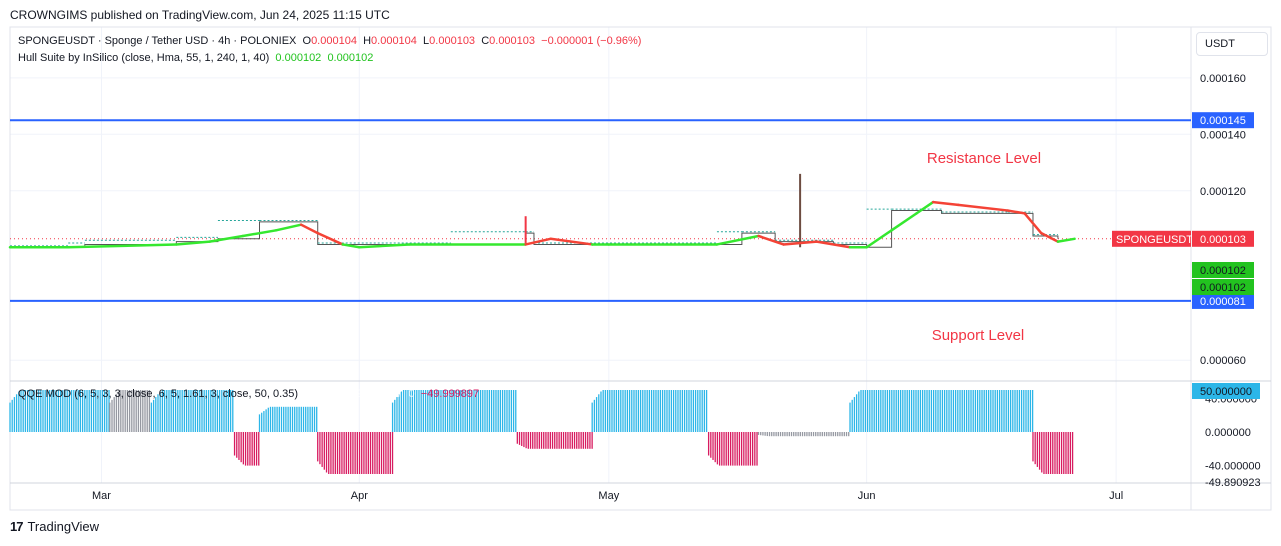  I want to click on low-value: 0.000103, so click(452, 41).